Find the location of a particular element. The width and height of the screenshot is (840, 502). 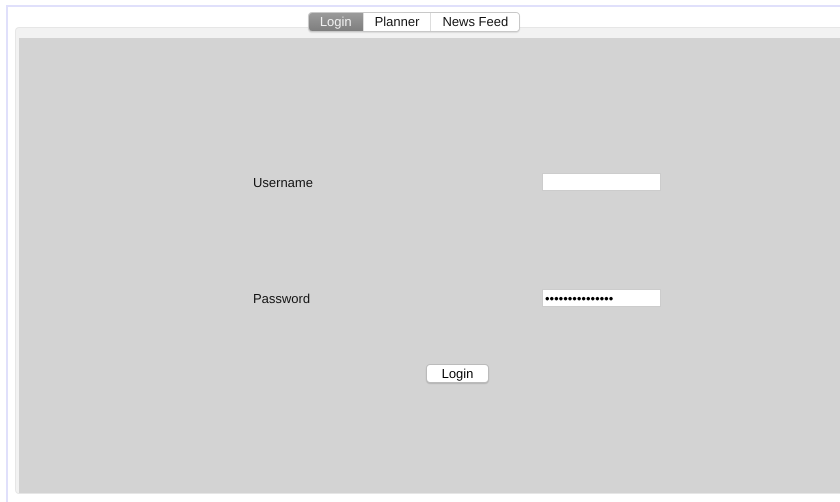

username-field is located at coordinates (601, 182).